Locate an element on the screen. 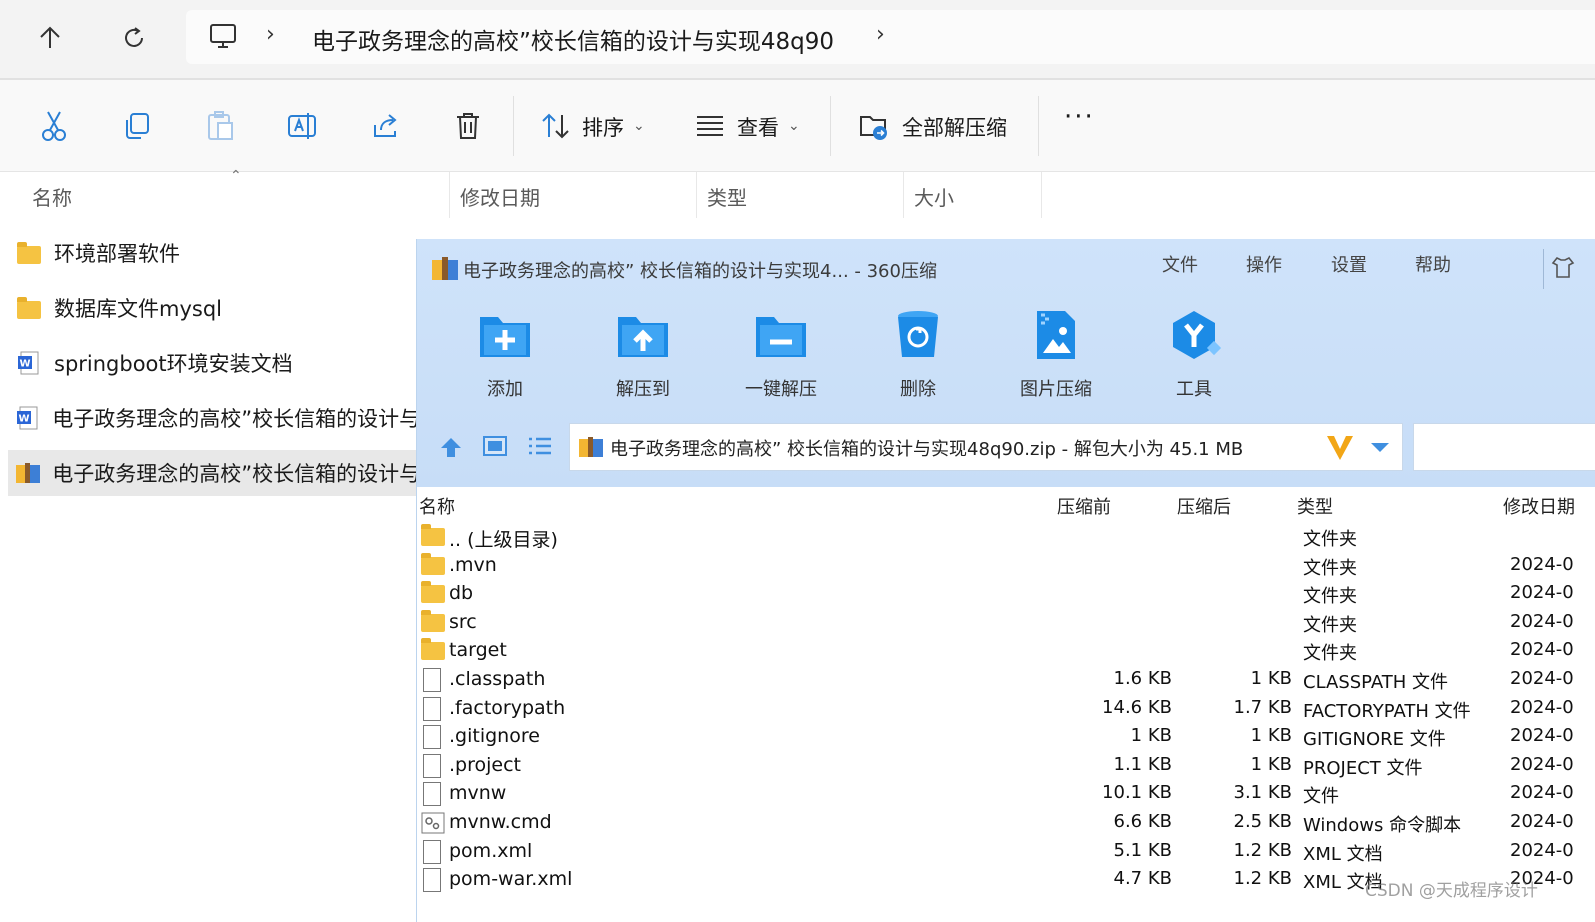  list-view-icon is located at coordinates (710, 126).